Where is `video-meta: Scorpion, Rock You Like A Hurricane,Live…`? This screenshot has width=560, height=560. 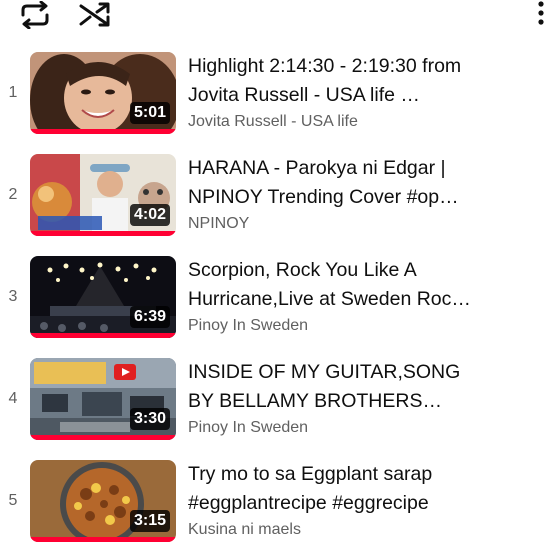
video-meta: Scorpion, Rock You Like A Hurricane,Live… is located at coordinates (338, 296).